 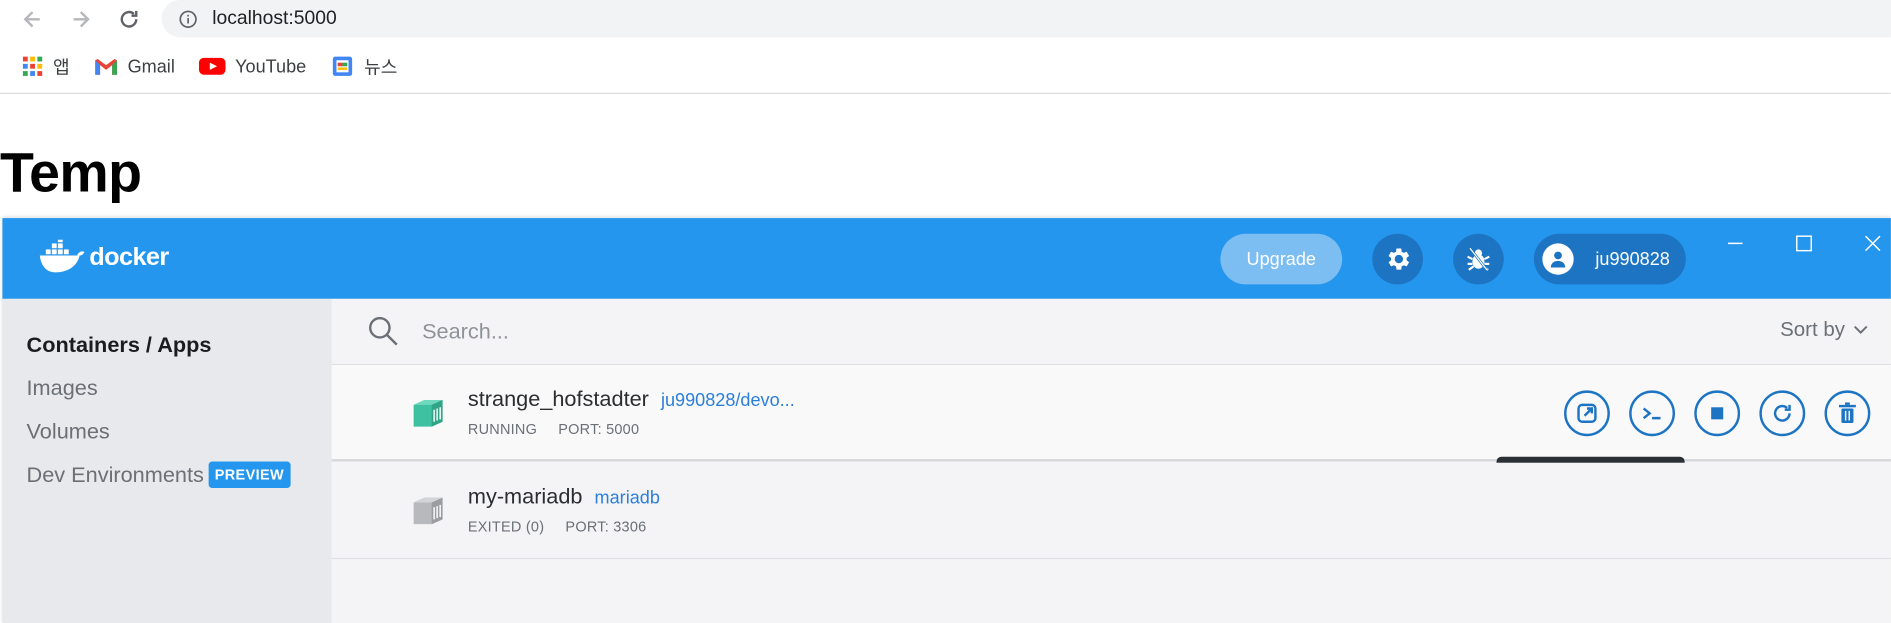 What do you see at coordinates (249, 475) in the screenshot?
I see `preview-badge: PREVIEW` at bounding box center [249, 475].